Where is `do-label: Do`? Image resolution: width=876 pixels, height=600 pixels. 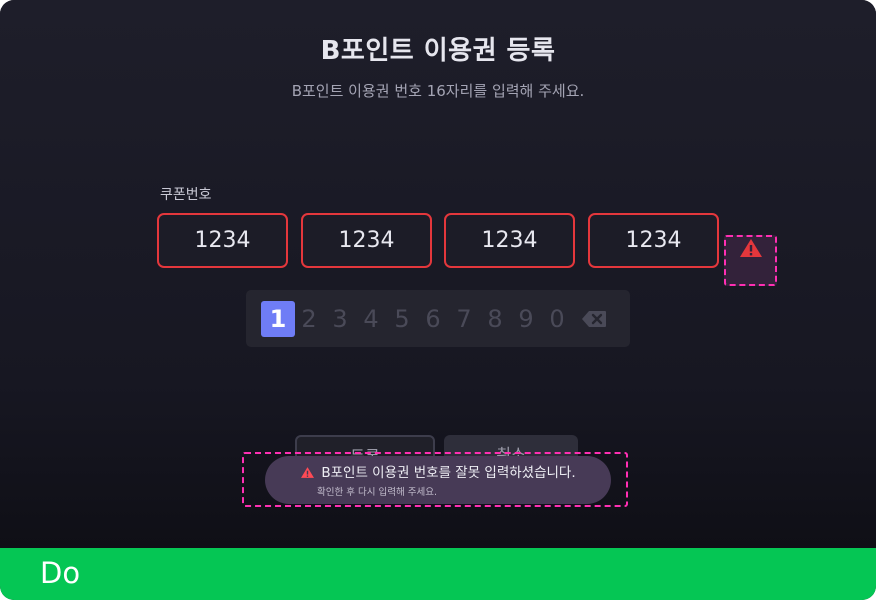 do-label: Do is located at coordinates (60, 573).